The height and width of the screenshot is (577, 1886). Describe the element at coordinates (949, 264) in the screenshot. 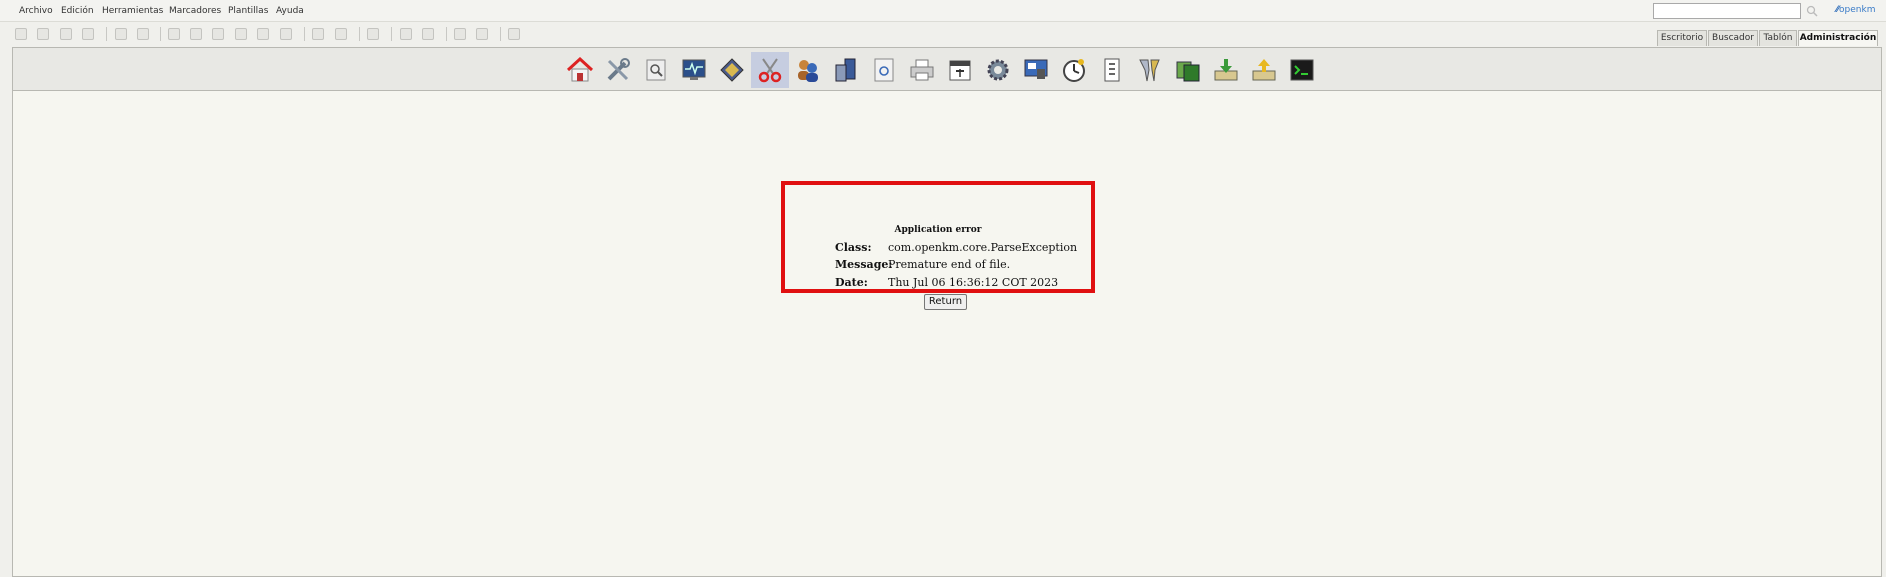

I see `error-message-value: Premature end of file.` at that location.